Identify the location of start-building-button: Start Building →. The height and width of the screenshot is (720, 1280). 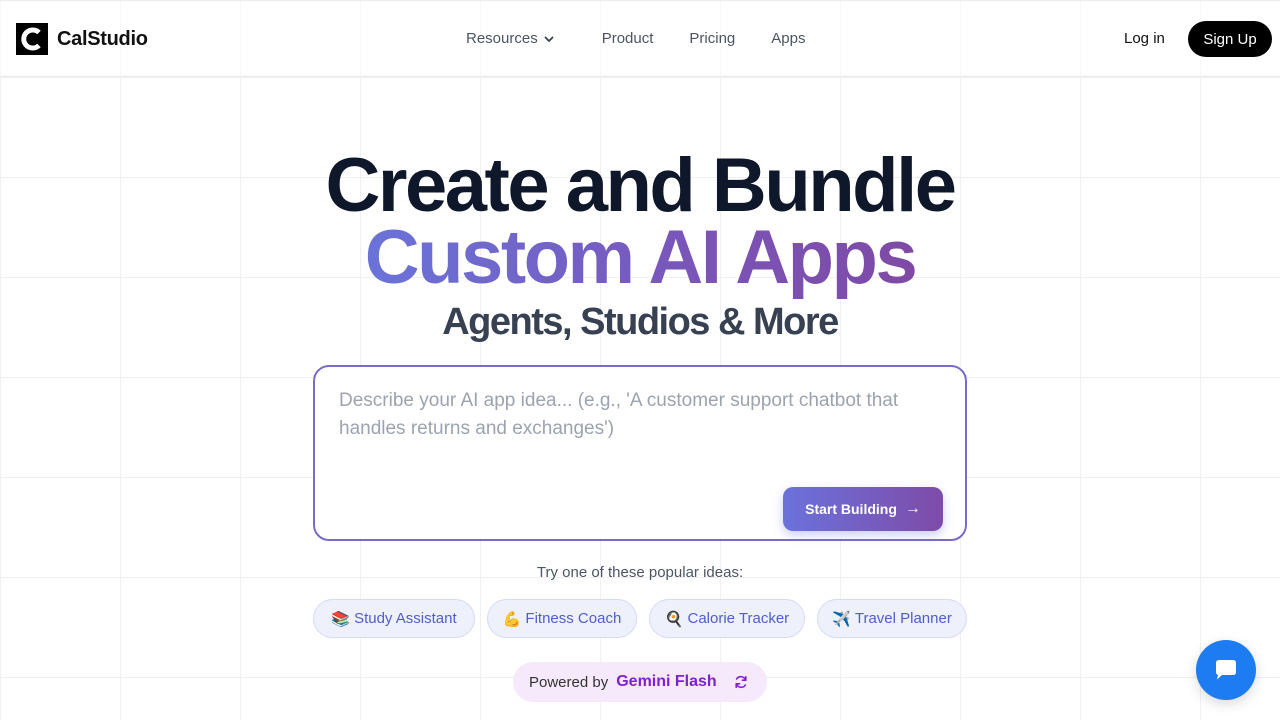
(863, 509).